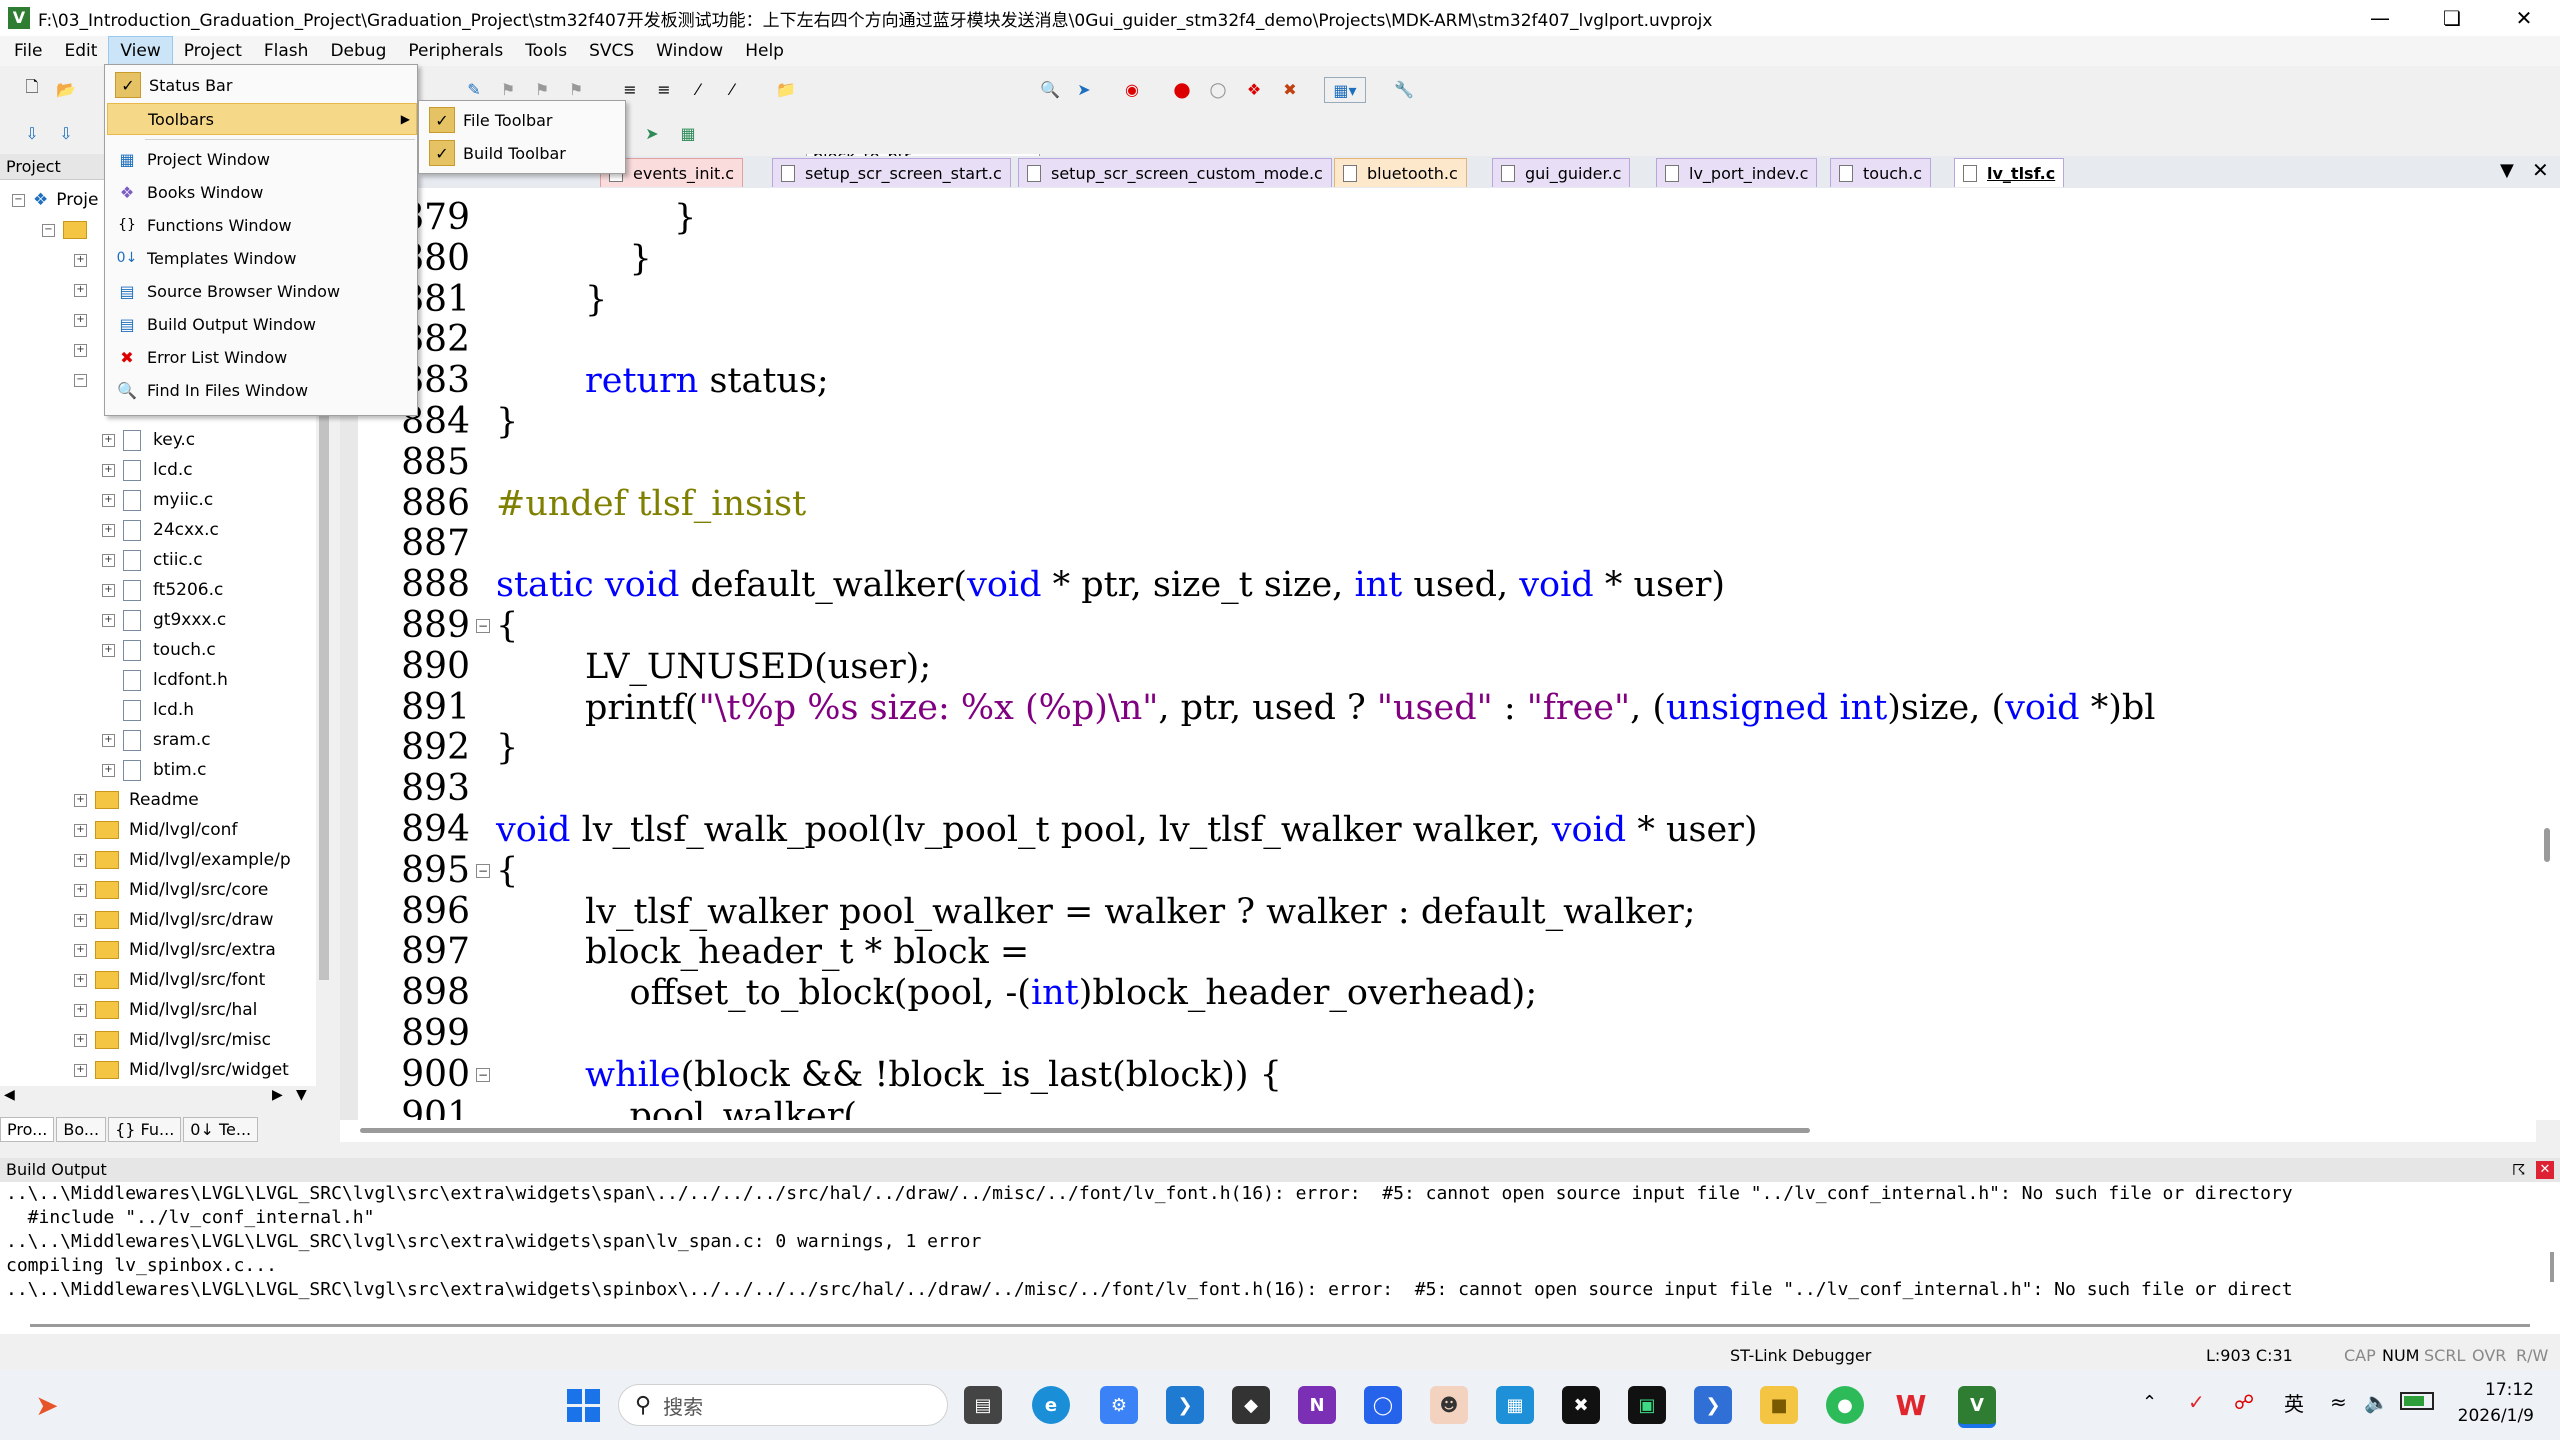 The image size is (2560, 1440). What do you see at coordinates (175, 950) in the screenshot?
I see `tree-folder: + Mid/lvgl/src/extra` at bounding box center [175, 950].